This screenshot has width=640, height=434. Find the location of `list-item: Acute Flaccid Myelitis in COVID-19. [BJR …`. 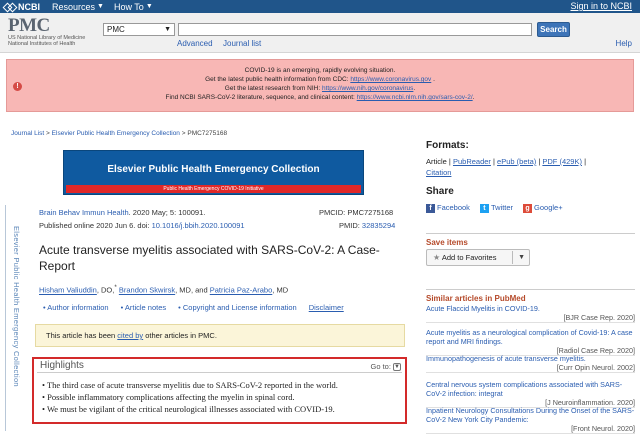

list-item: Acute Flaccid Myelitis in COVID-19. [BJR … is located at coordinates (530, 313).